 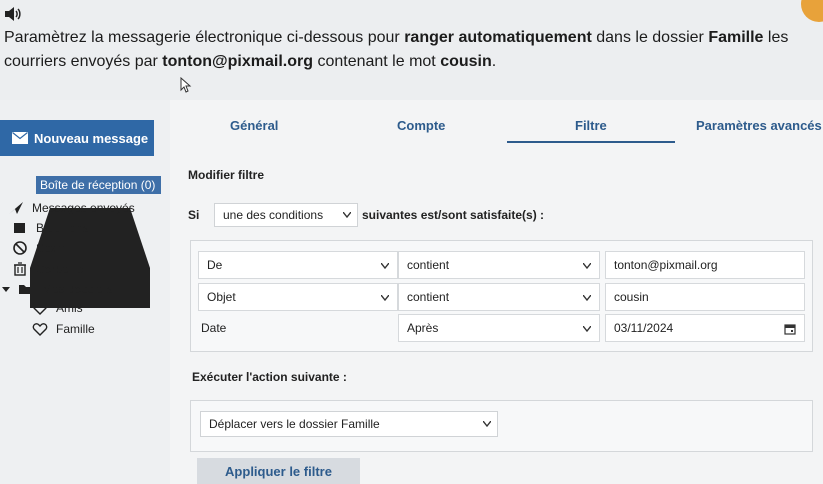 I want to click on sidebar-item-label: Brouillons, so click(x=62, y=228).